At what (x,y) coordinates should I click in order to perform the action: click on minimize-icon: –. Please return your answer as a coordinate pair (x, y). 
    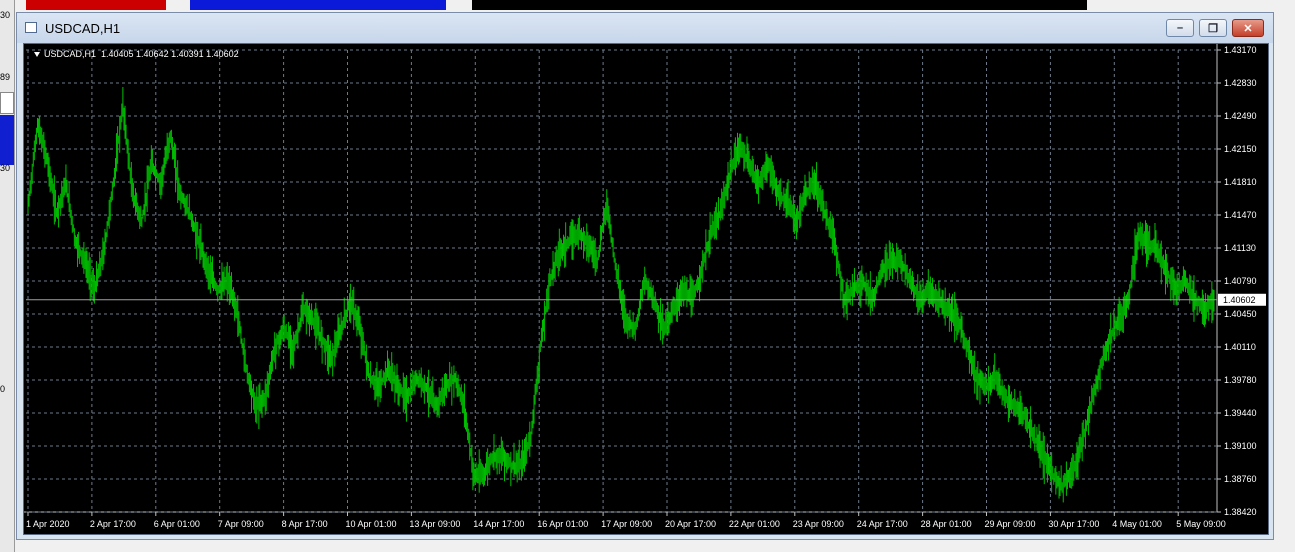
    Looking at the image, I should click on (1180, 28).